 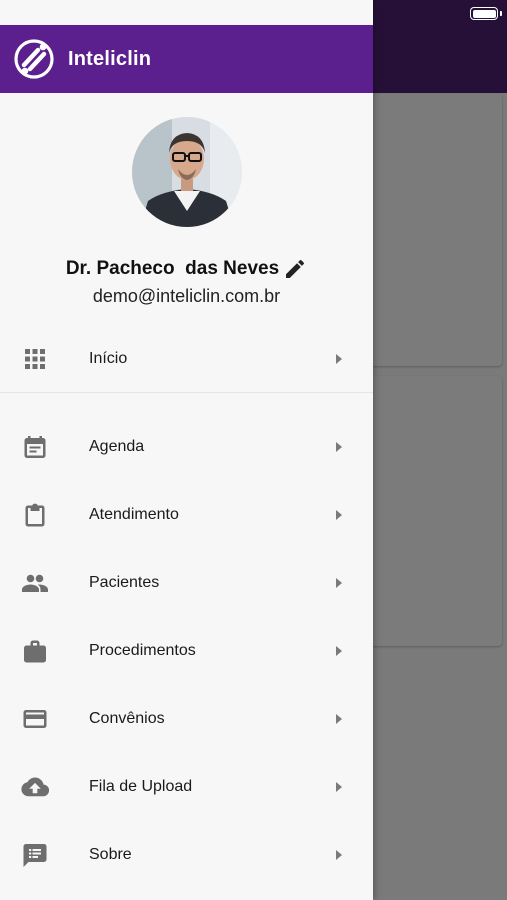 I want to click on user-name-row: Dr. Pacheco das Neves, so click(x=186, y=269).